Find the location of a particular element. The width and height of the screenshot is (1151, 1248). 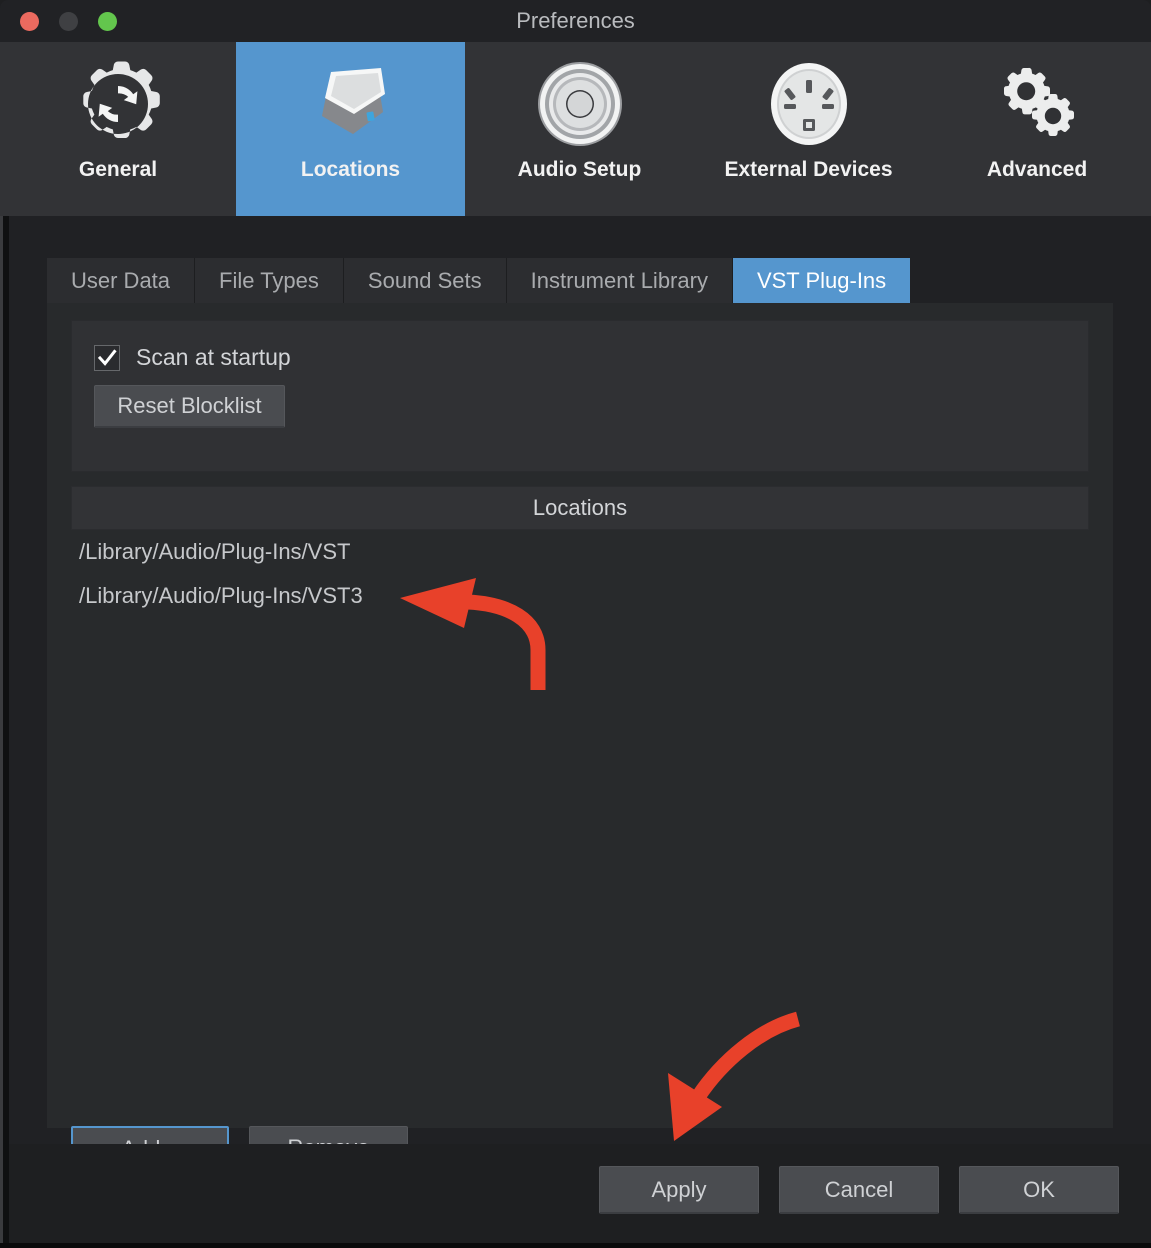

check-icon is located at coordinates (107, 357).